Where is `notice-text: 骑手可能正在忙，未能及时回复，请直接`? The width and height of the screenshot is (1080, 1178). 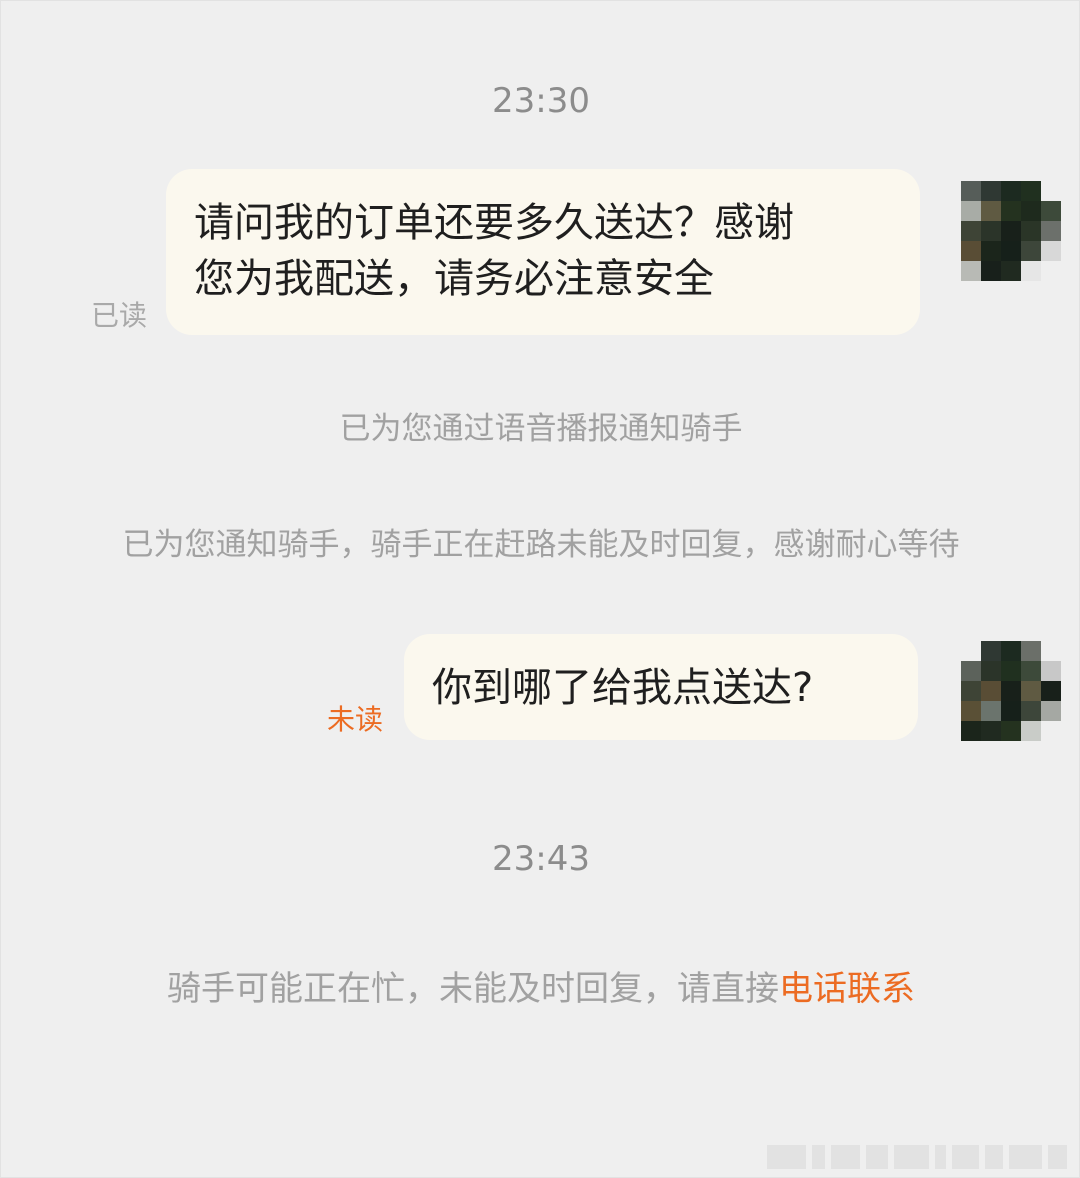
notice-text: 骑手可能正在忙，未能及时回复，请直接 is located at coordinates (473, 989).